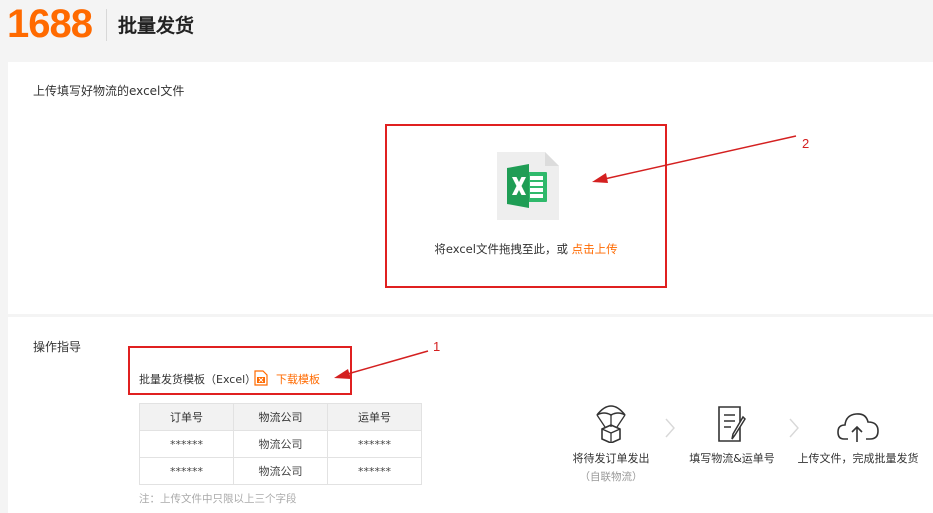  I want to click on header-divider, so click(106, 25).